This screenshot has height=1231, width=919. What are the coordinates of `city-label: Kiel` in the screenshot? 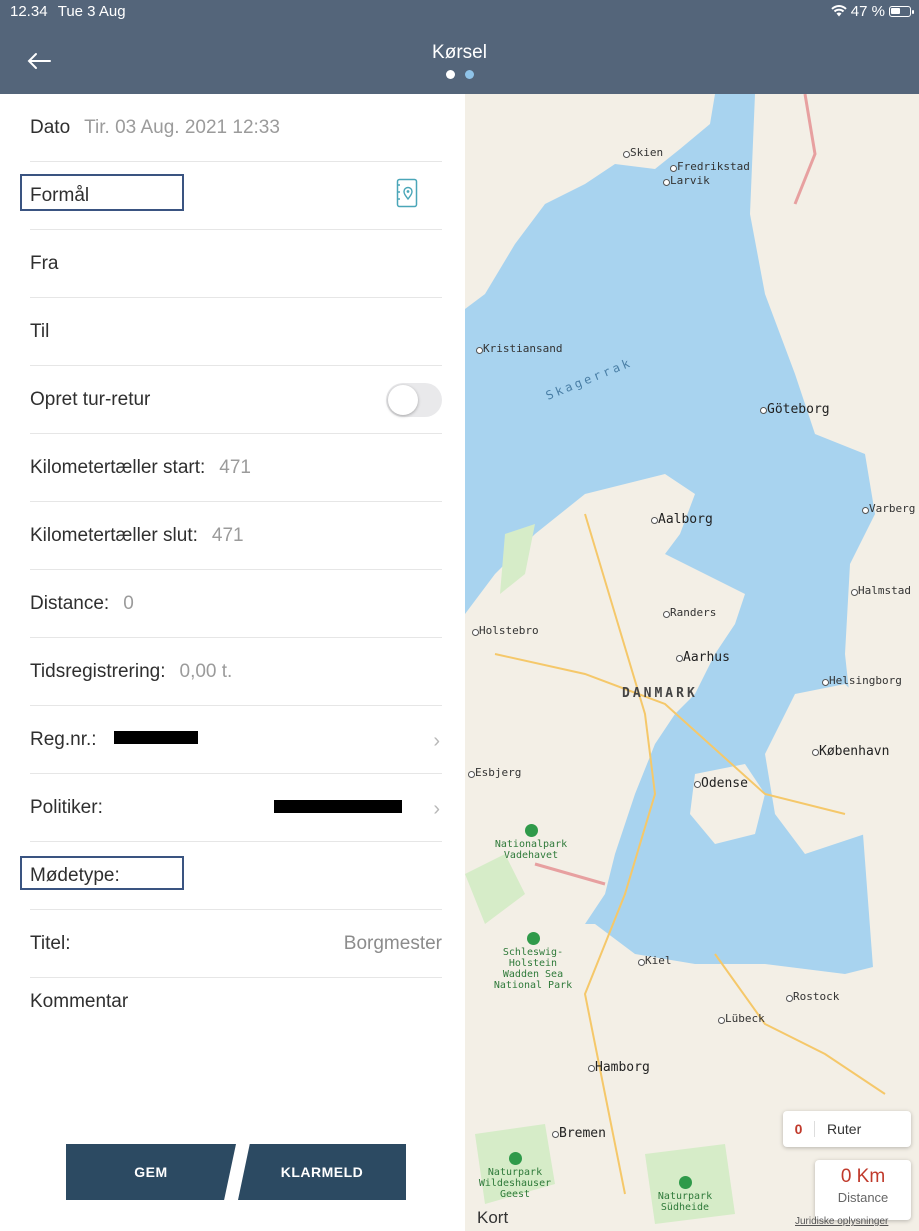 It's located at (655, 960).